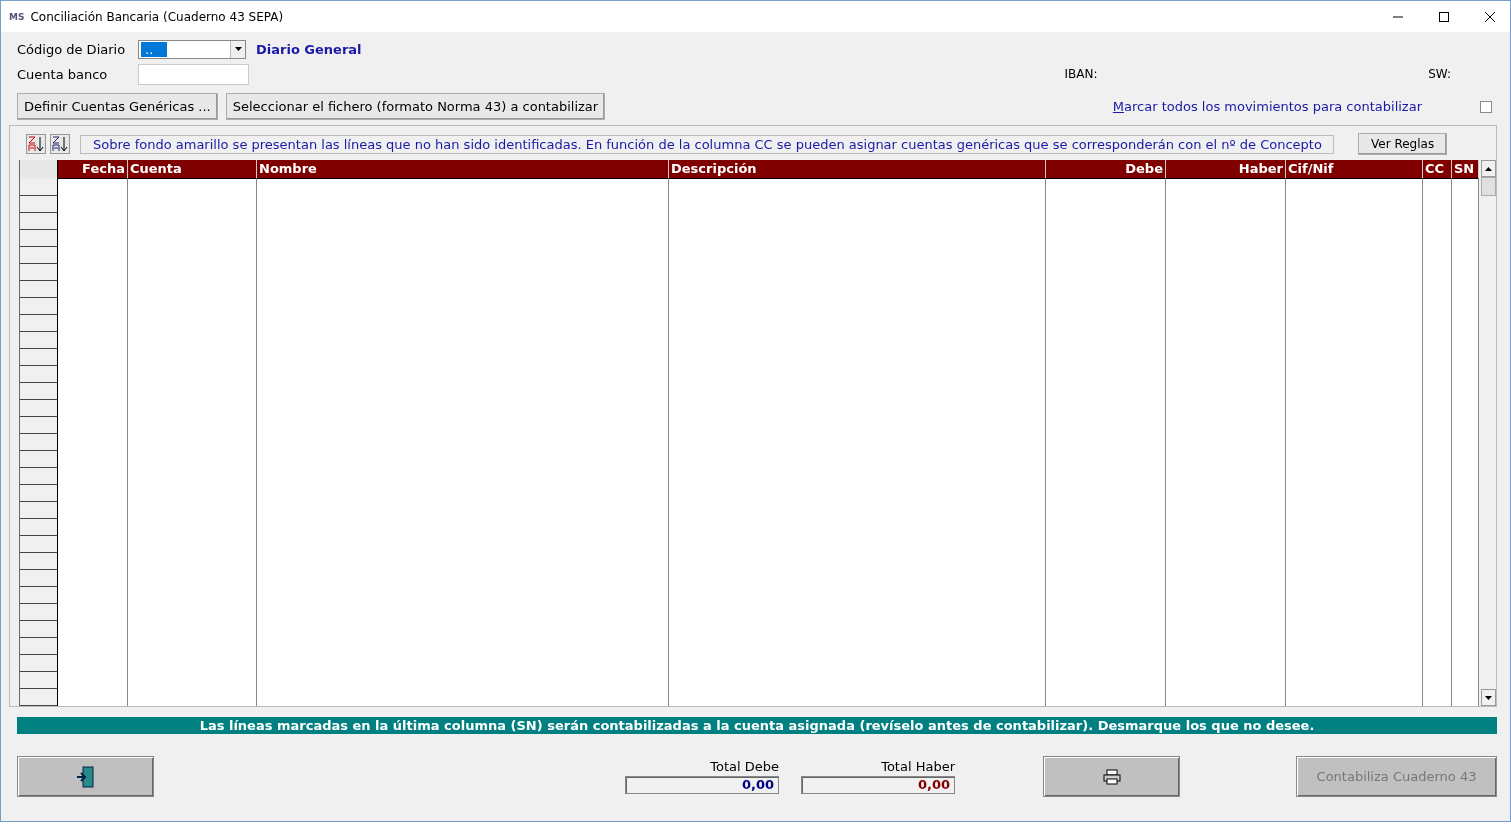 This screenshot has width=1511, height=824. I want to click on column-header: Cif/Nif, so click(1354, 169).